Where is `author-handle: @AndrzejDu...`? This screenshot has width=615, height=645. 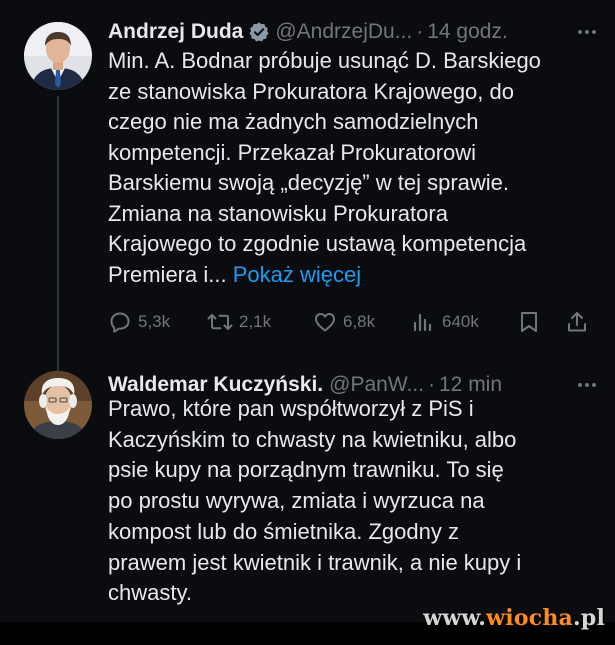
author-handle: @AndrzejDu... is located at coordinates (343, 32).